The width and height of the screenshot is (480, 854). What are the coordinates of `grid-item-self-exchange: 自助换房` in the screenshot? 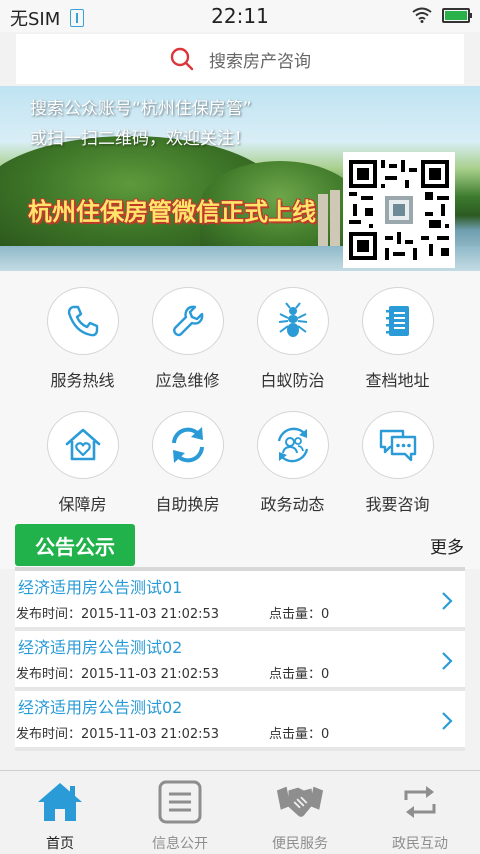 It's located at (187, 455).